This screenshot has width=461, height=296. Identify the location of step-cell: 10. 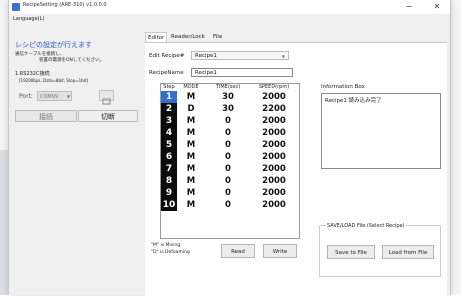
(169, 205).